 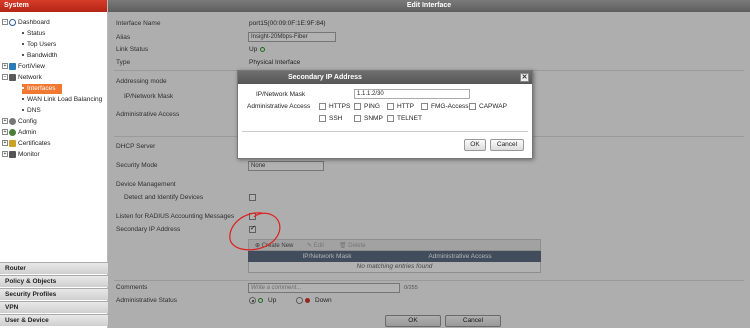 I want to click on nav-policy-objects: Policy & Objects, so click(x=54, y=281).